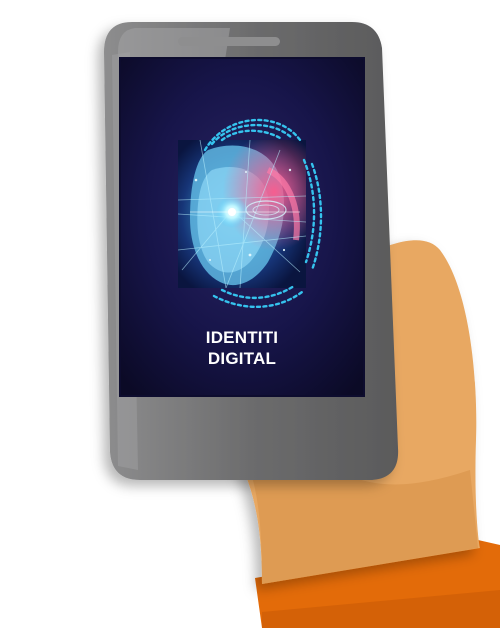 The width and height of the screenshot is (500, 628). What do you see at coordinates (229, 41) in the screenshot?
I see `earpiece` at bounding box center [229, 41].